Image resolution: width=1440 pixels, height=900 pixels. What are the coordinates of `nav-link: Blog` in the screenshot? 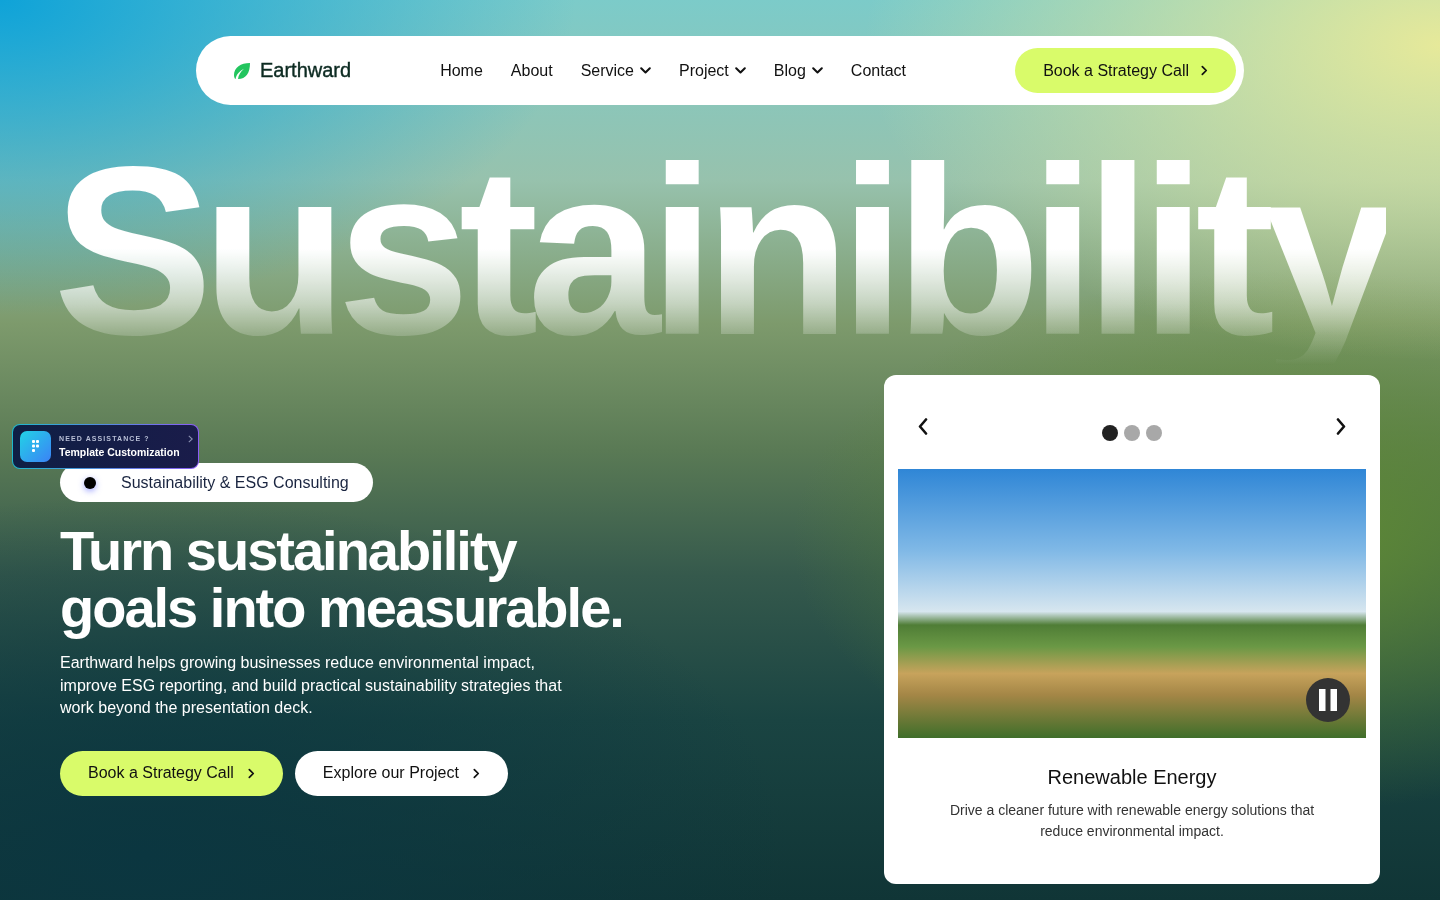 It's located at (798, 70).